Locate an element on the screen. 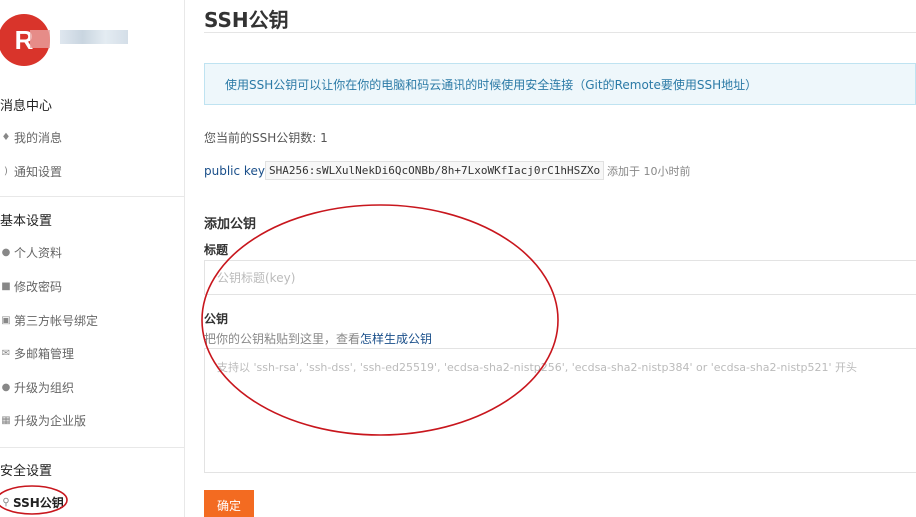  user-icon: ● is located at coordinates (6, 252).